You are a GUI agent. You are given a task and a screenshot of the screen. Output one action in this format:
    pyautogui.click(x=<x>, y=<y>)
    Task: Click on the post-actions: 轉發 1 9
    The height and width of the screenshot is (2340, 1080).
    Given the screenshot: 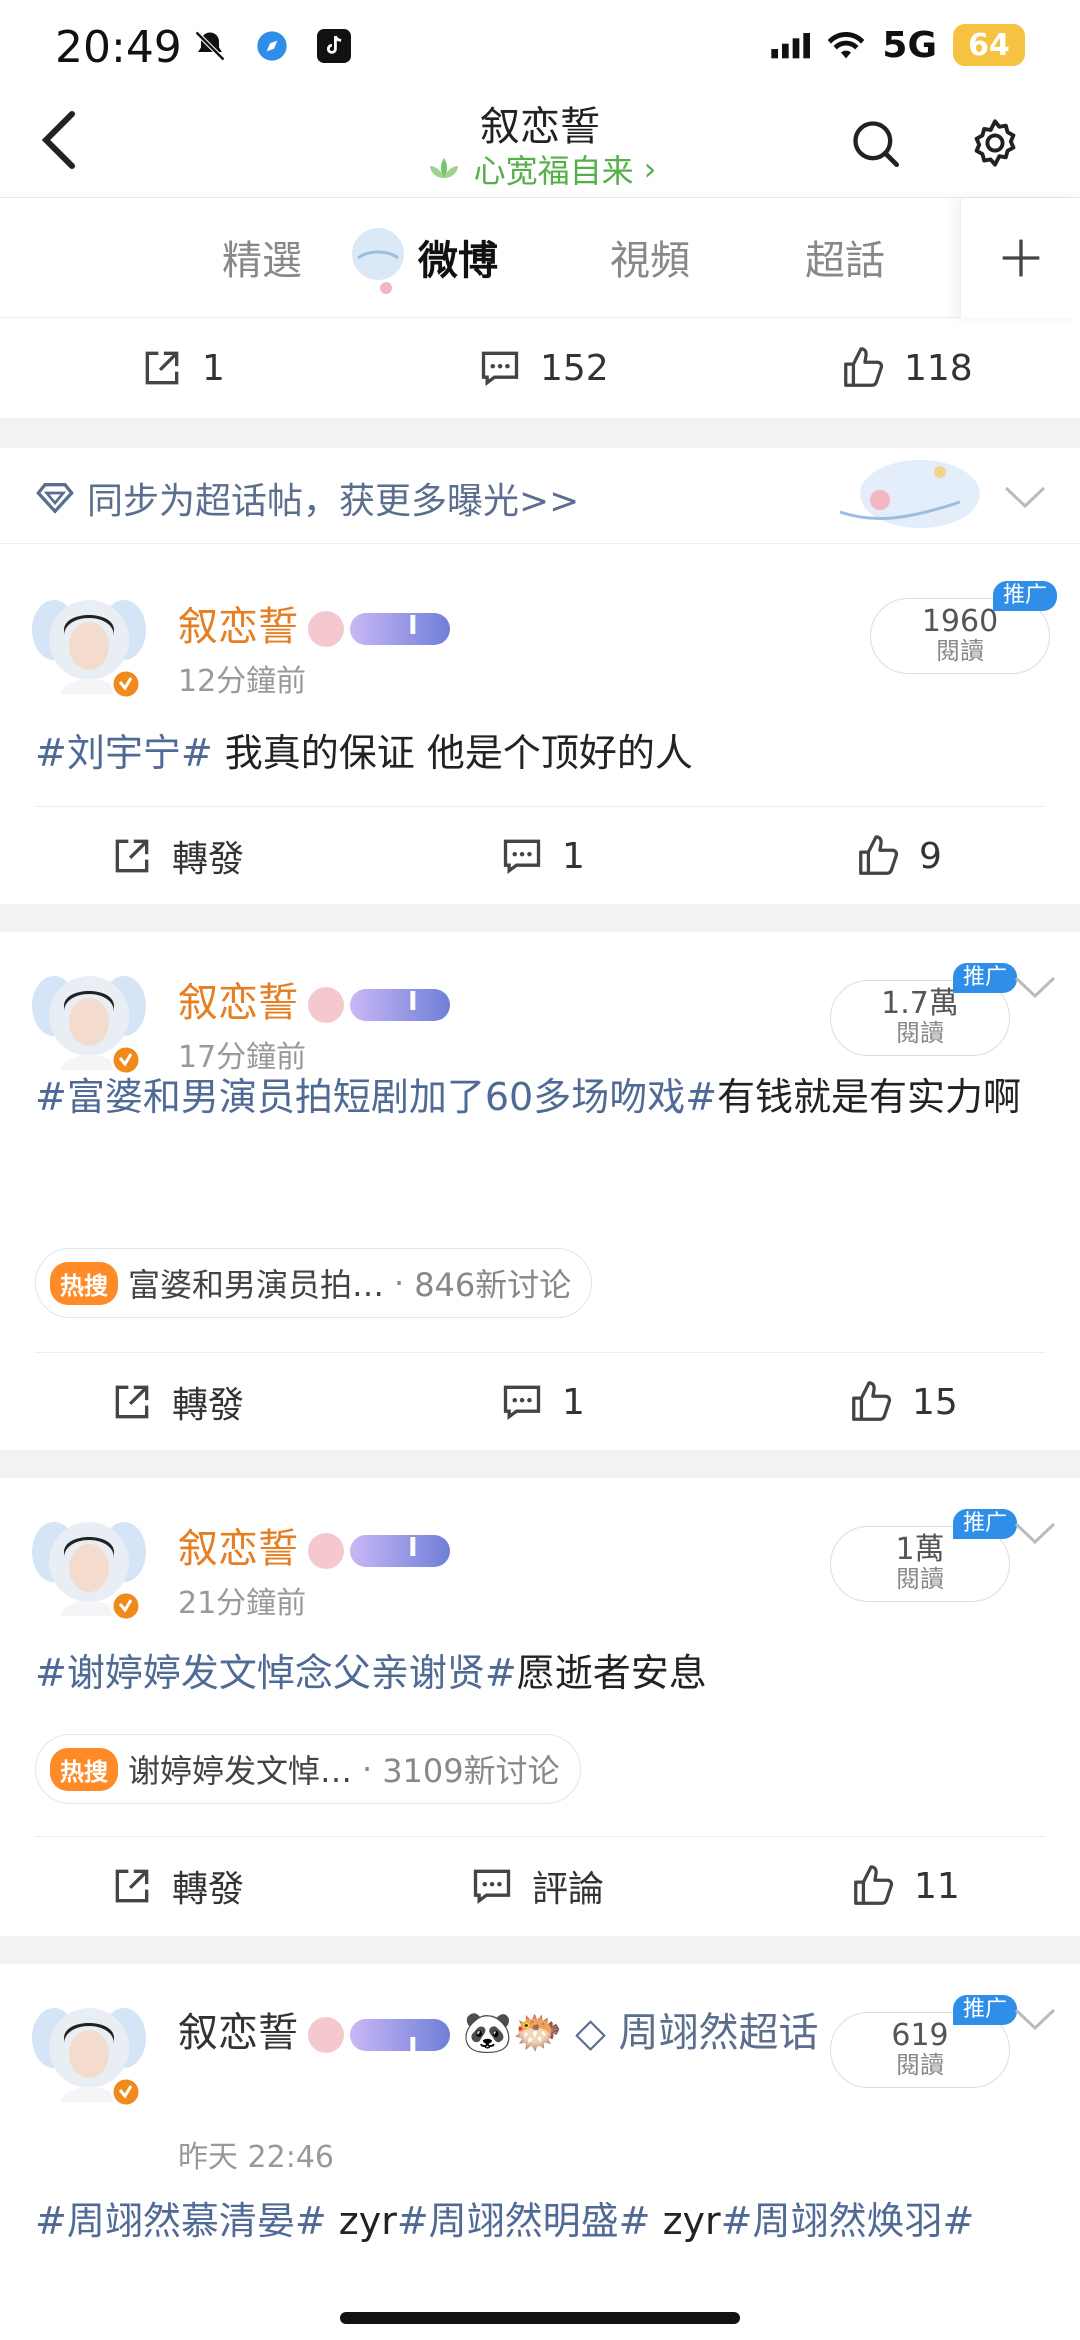 What is the action you would take?
    pyautogui.click(x=540, y=856)
    